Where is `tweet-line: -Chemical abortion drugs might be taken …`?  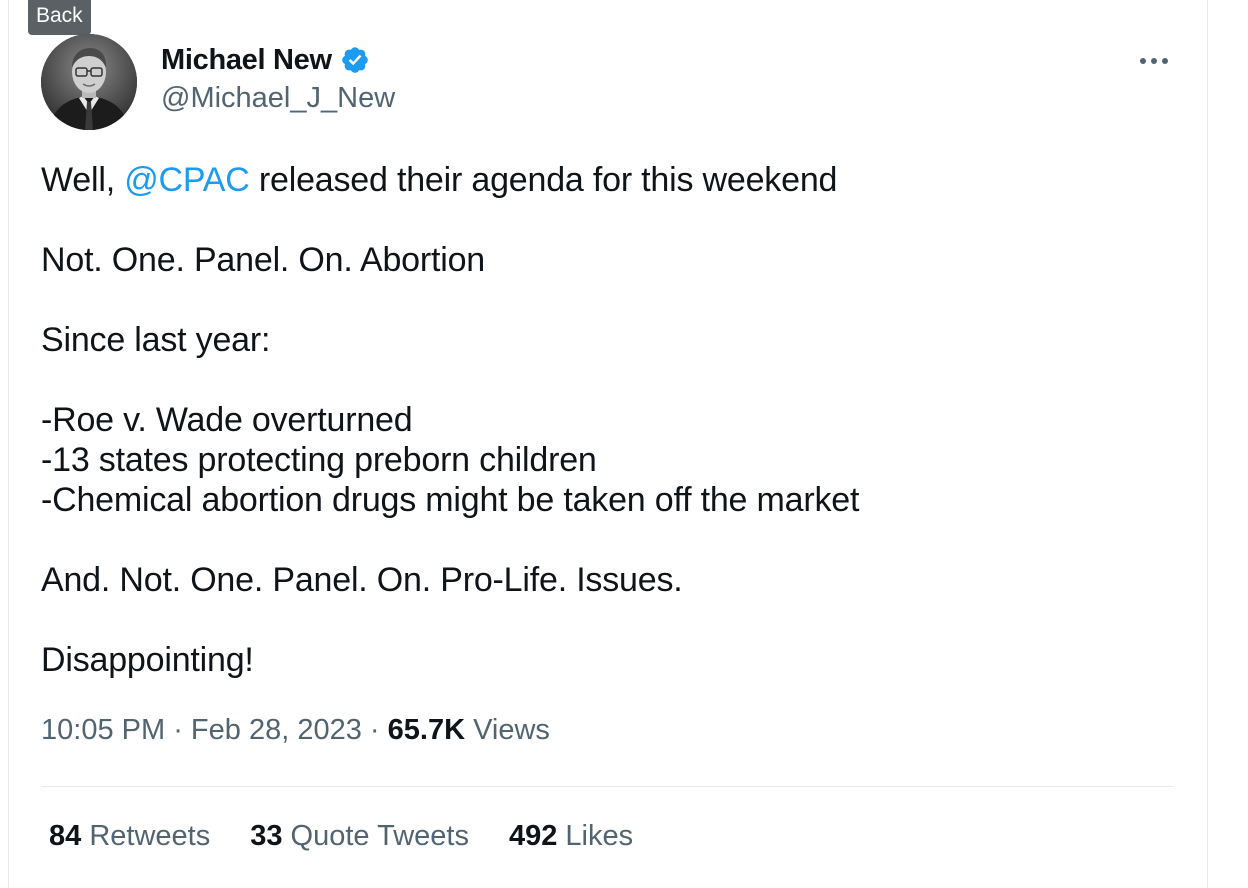
tweet-line: -Chemical abortion drugs might be taken … is located at coordinates (450, 500).